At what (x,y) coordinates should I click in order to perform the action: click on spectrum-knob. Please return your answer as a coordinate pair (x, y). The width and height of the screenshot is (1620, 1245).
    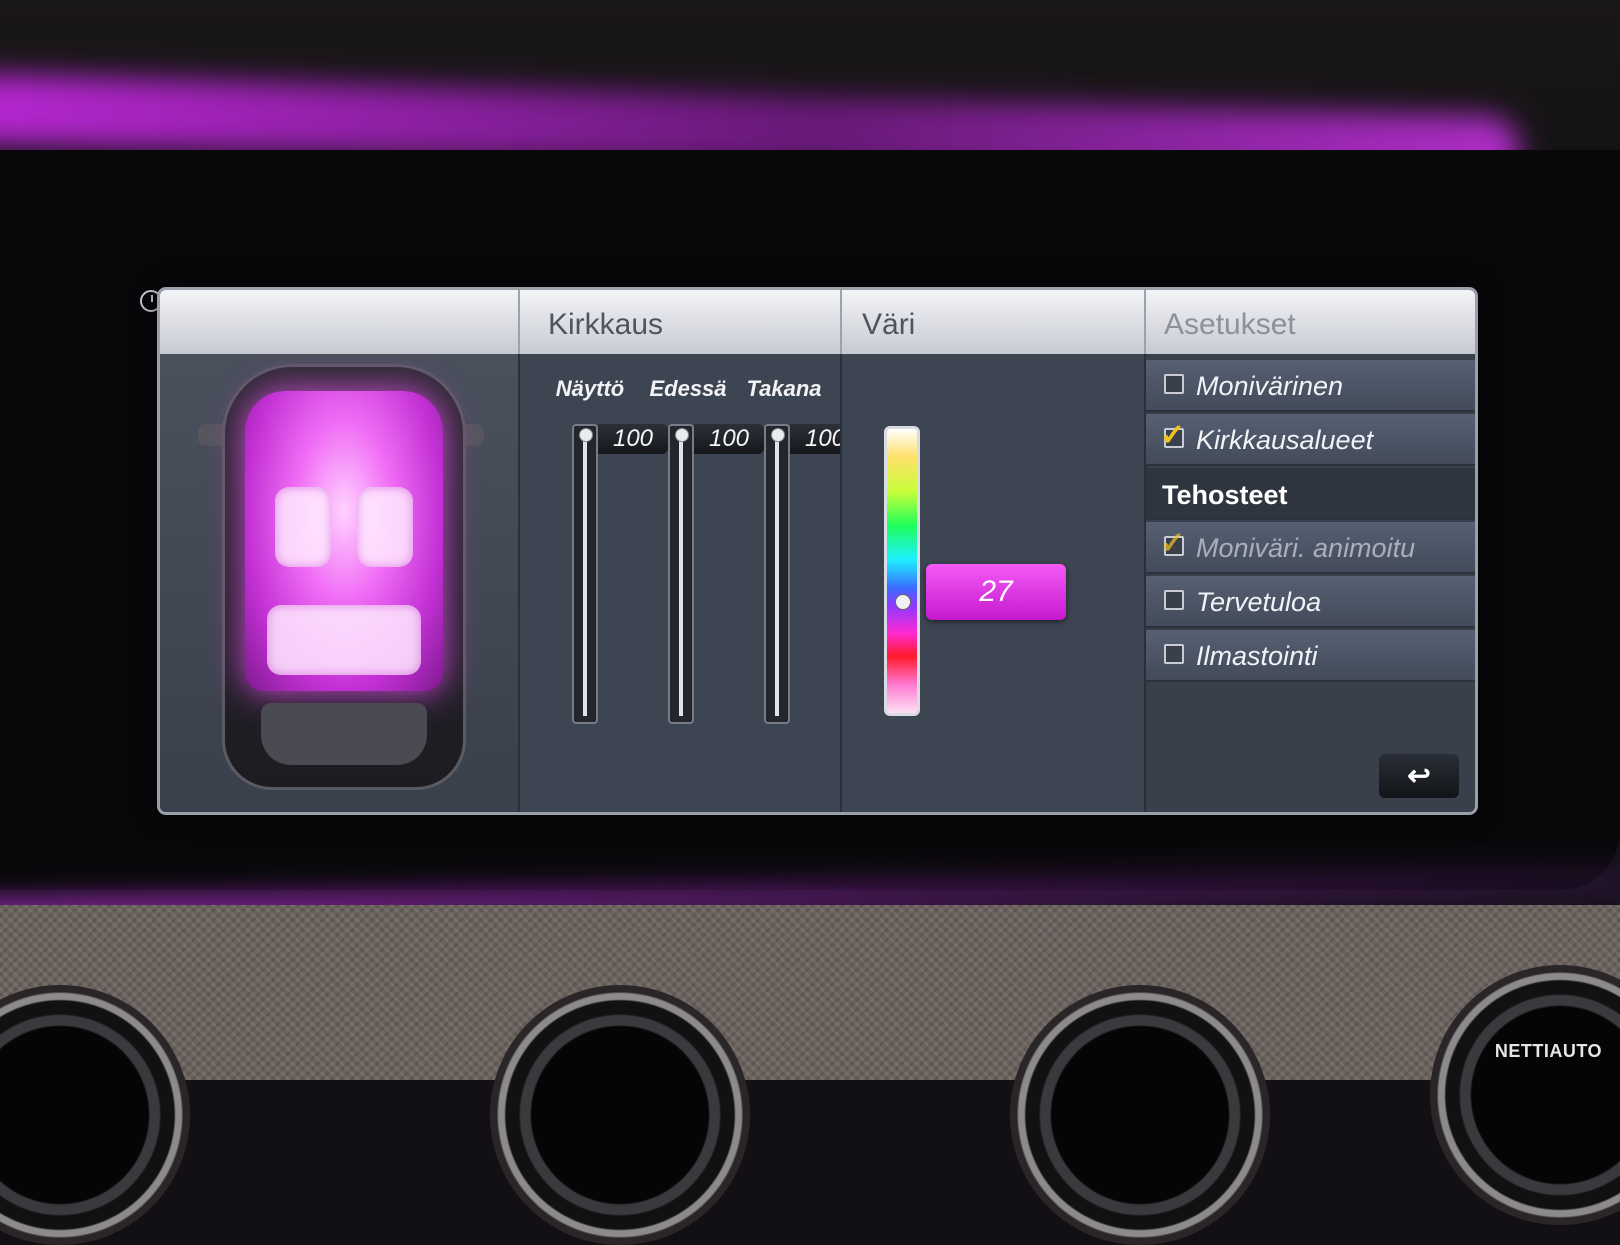
    Looking at the image, I should click on (903, 602).